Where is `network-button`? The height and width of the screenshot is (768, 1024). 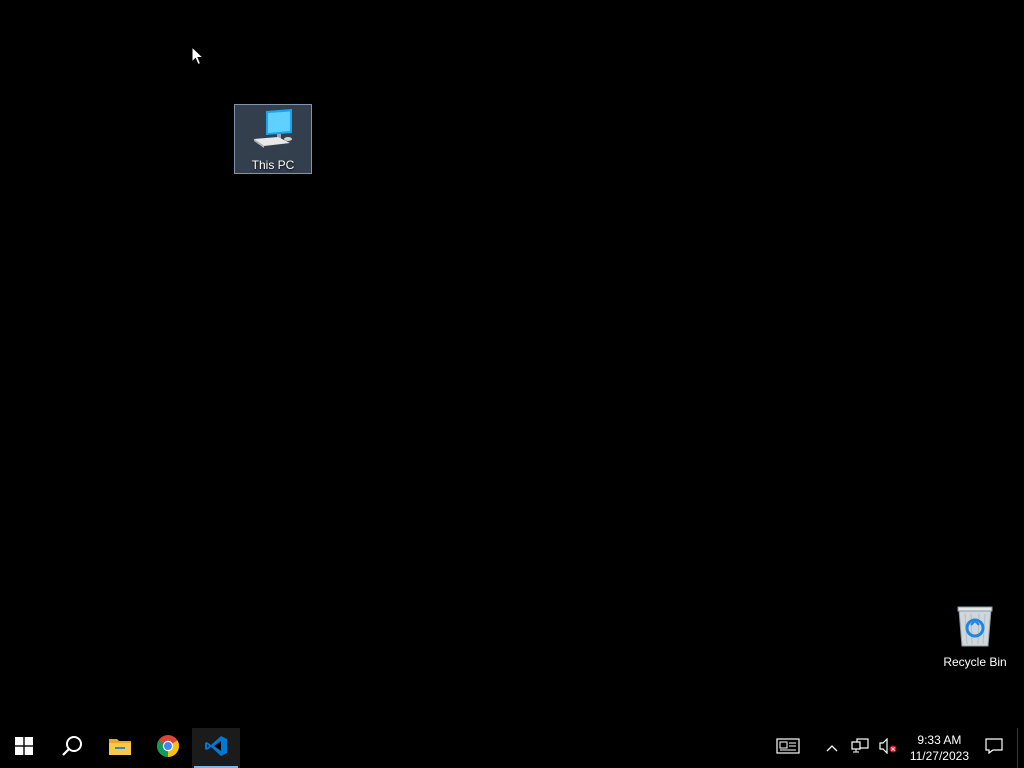 network-button is located at coordinates (860, 748).